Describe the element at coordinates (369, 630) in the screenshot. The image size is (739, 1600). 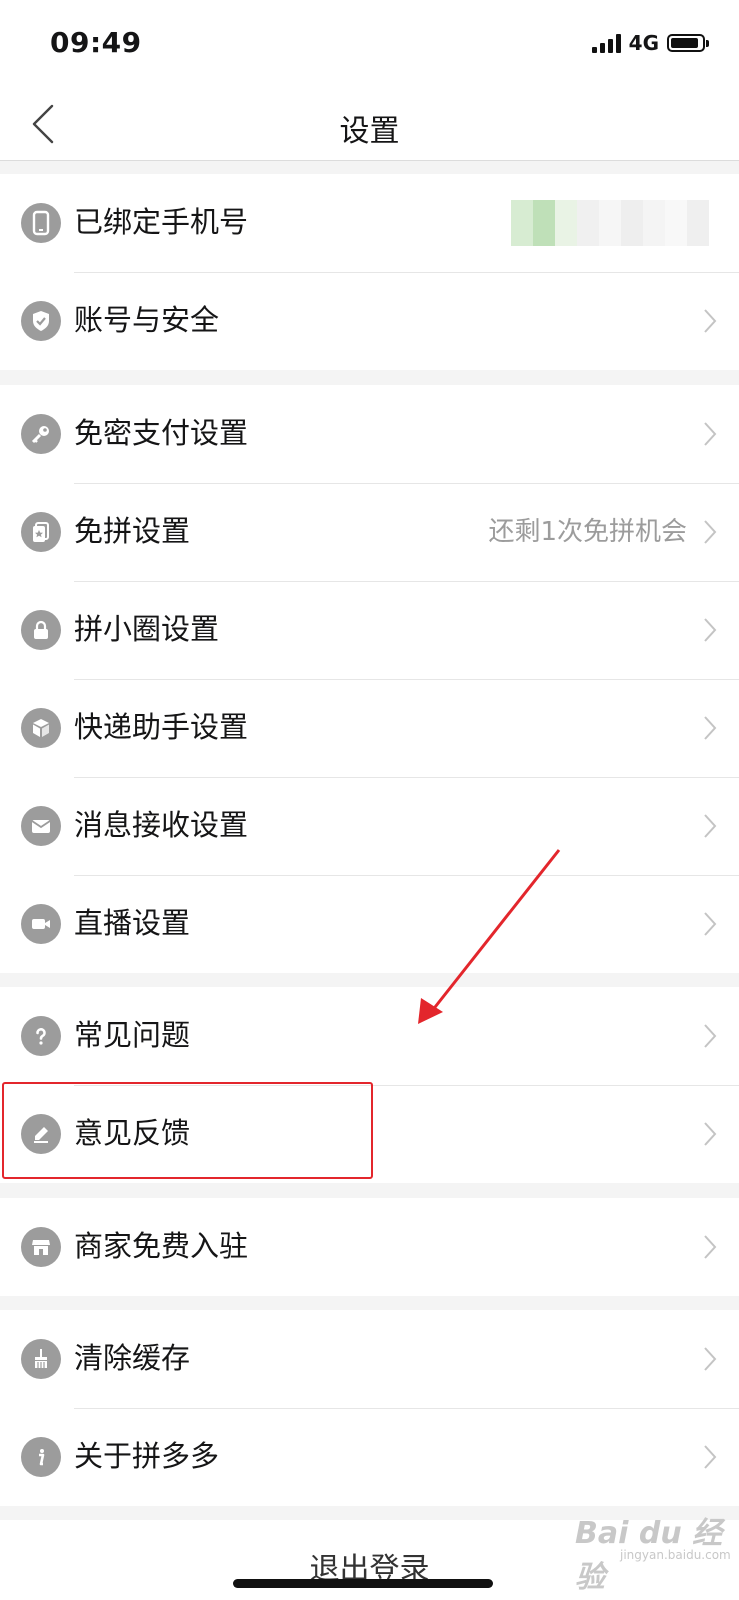
I see `row-circle-settings: 拼小圈设置` at that location.